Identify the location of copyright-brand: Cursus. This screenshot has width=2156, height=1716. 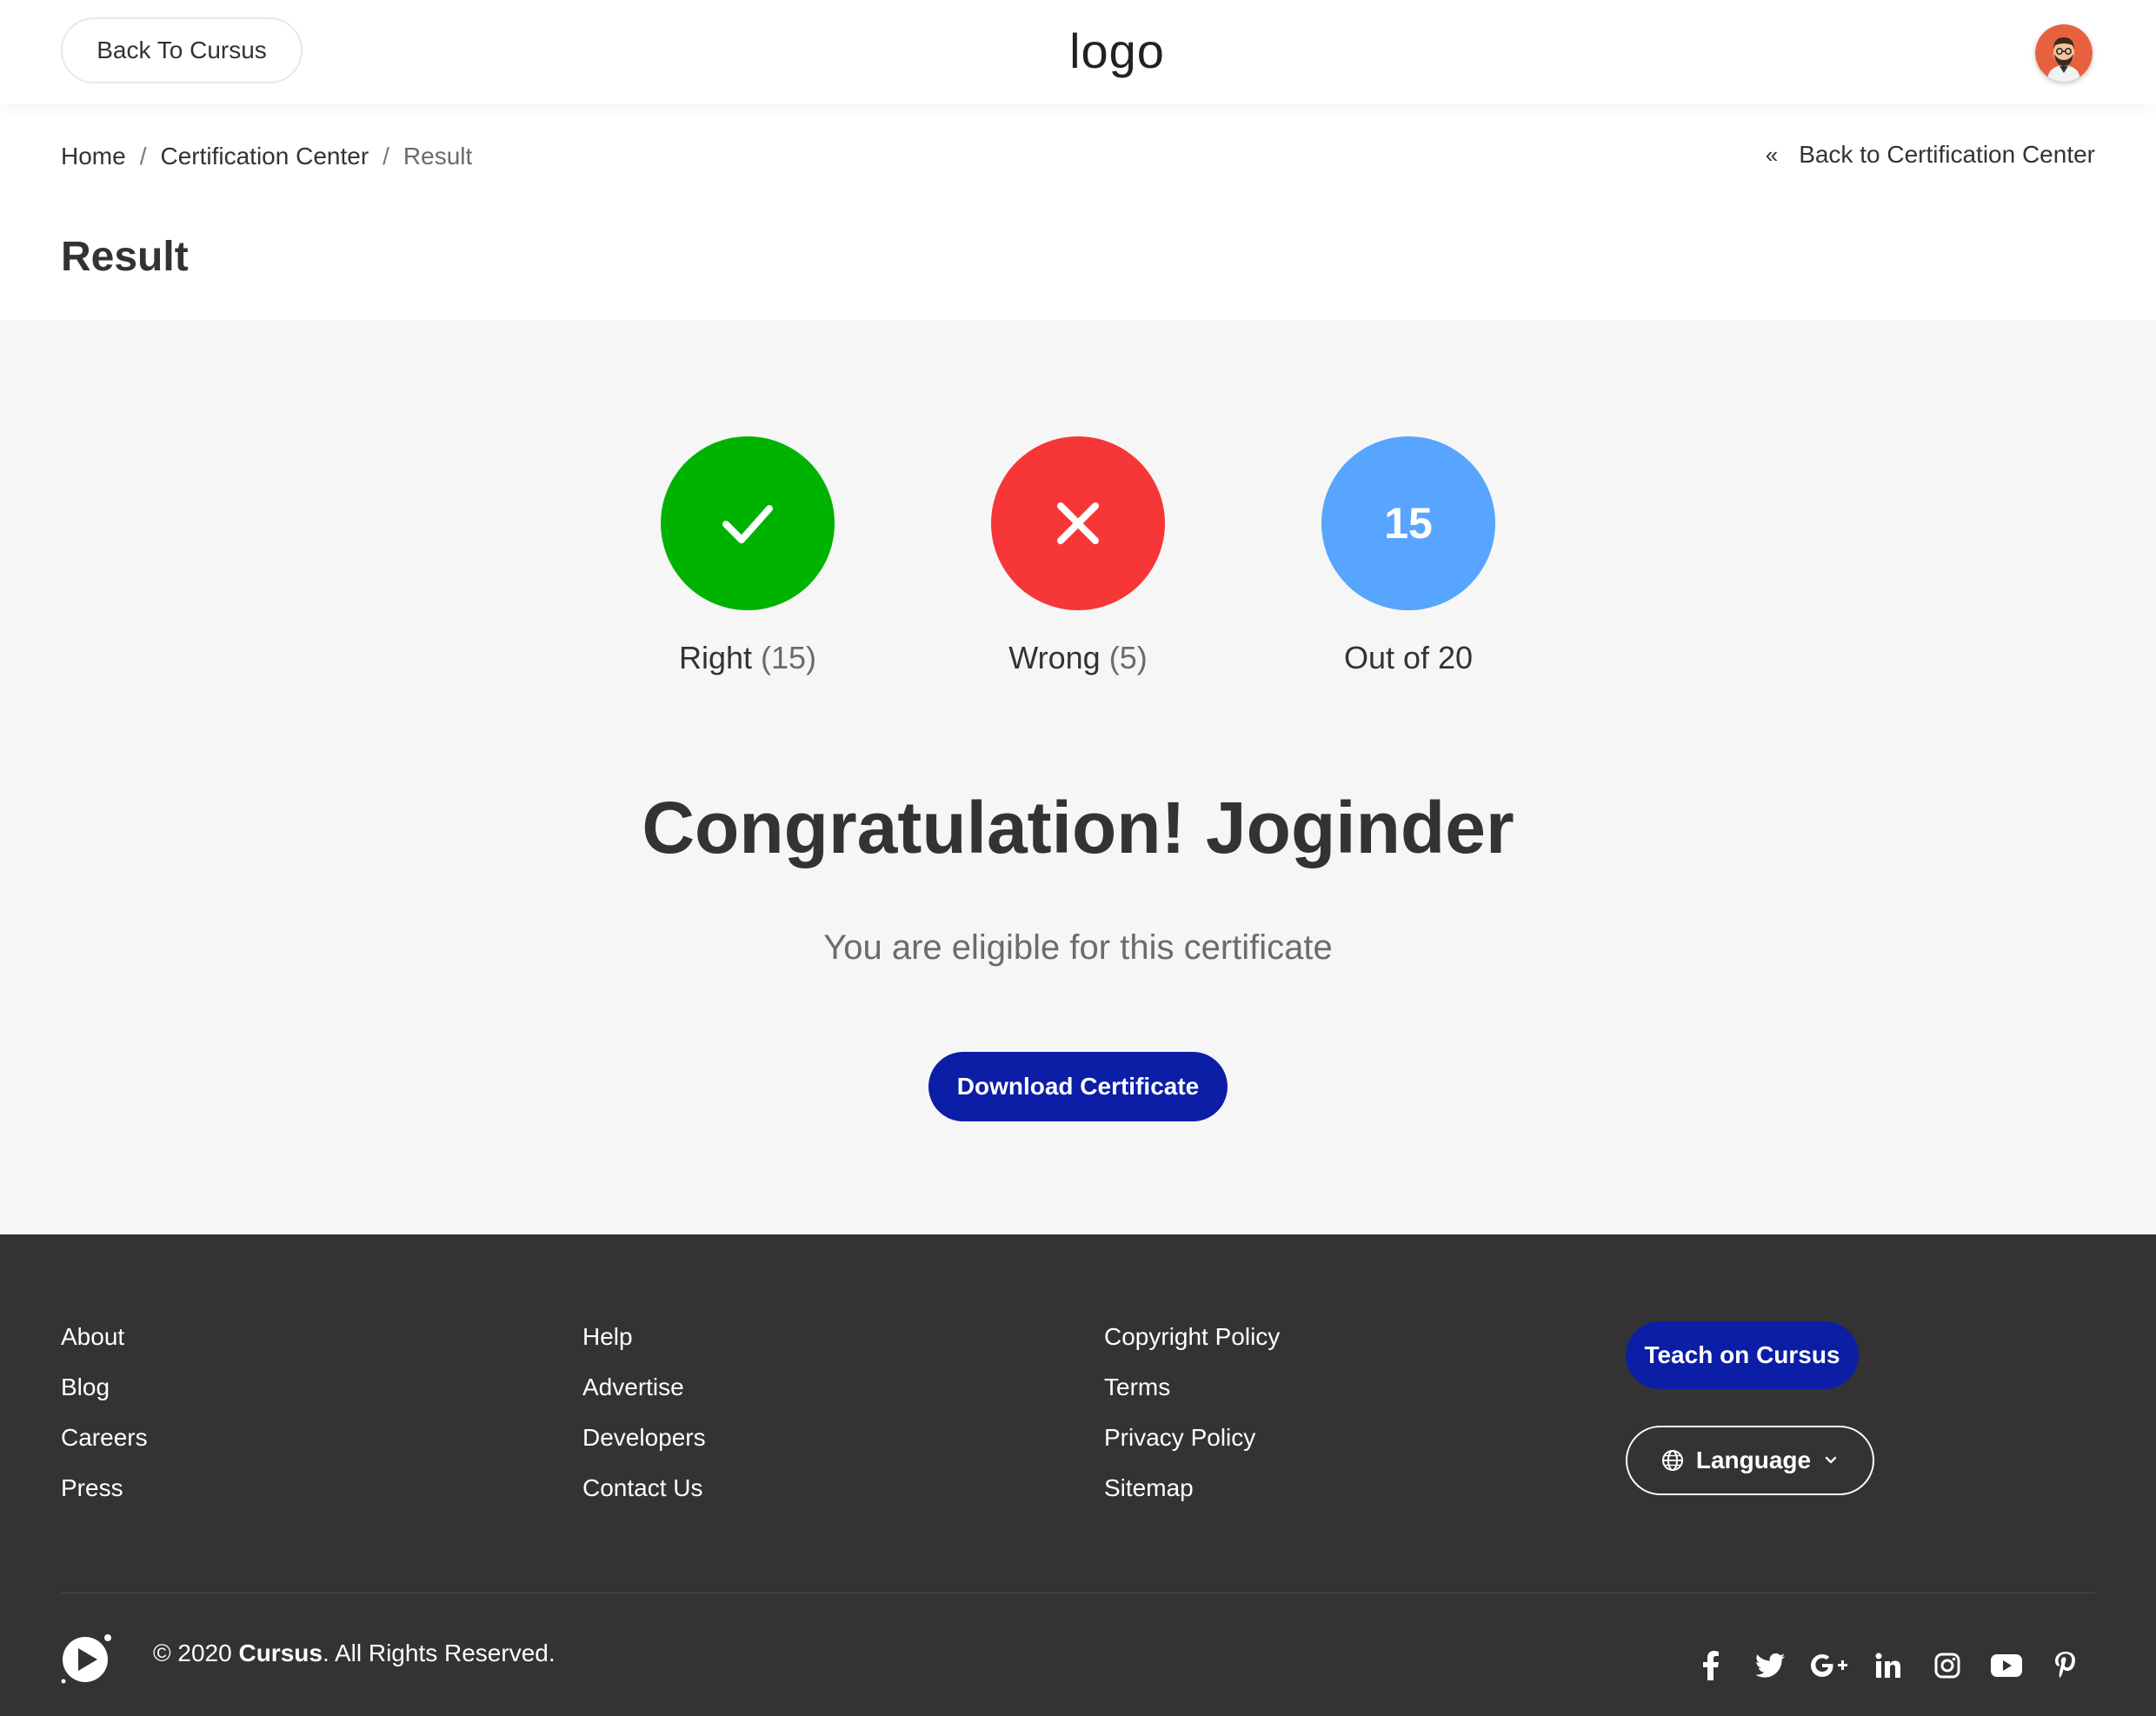
(280, 1653).